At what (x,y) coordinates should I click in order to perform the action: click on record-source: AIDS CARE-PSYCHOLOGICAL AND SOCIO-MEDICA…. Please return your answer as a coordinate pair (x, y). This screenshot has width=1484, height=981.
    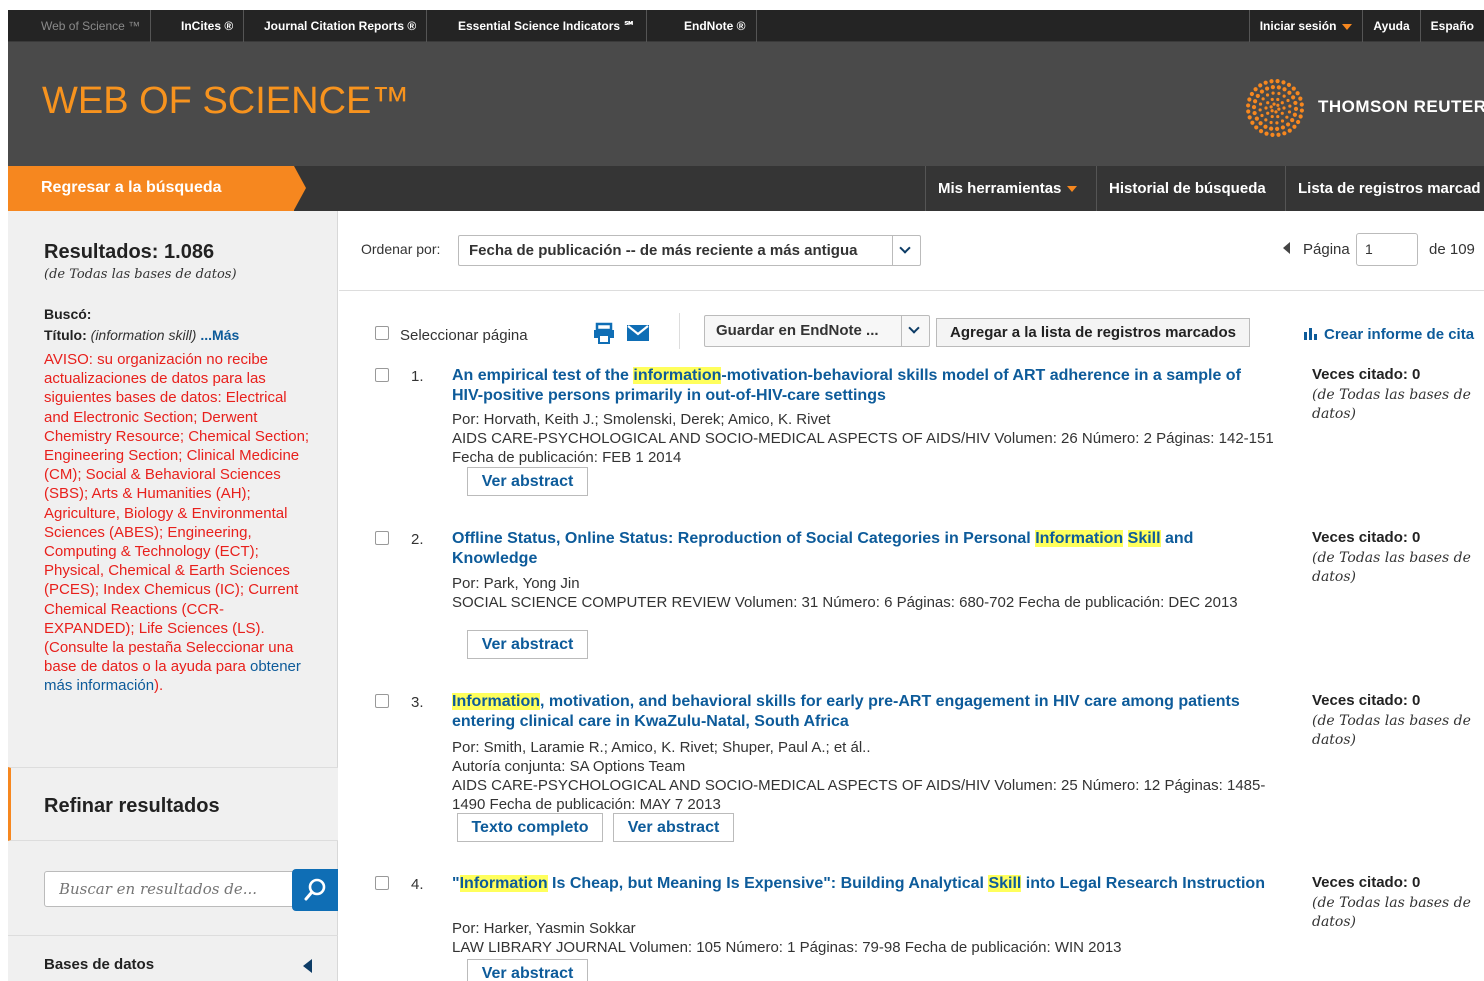
    Looking at the image, I should click on (863, 448).